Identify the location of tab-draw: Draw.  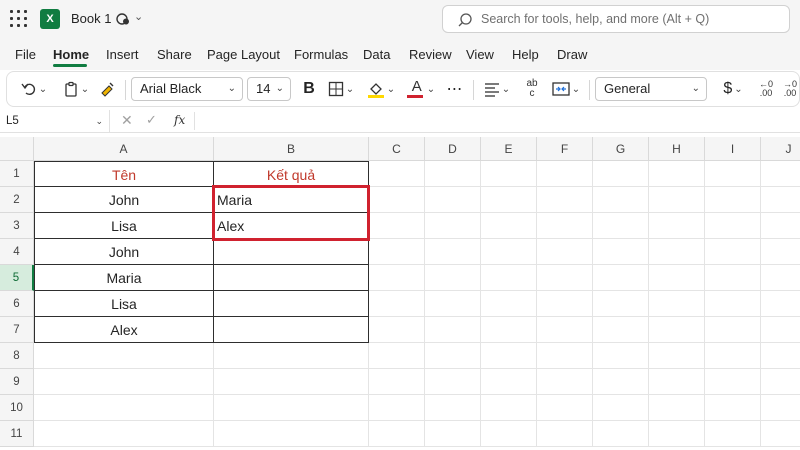
(572, 54).